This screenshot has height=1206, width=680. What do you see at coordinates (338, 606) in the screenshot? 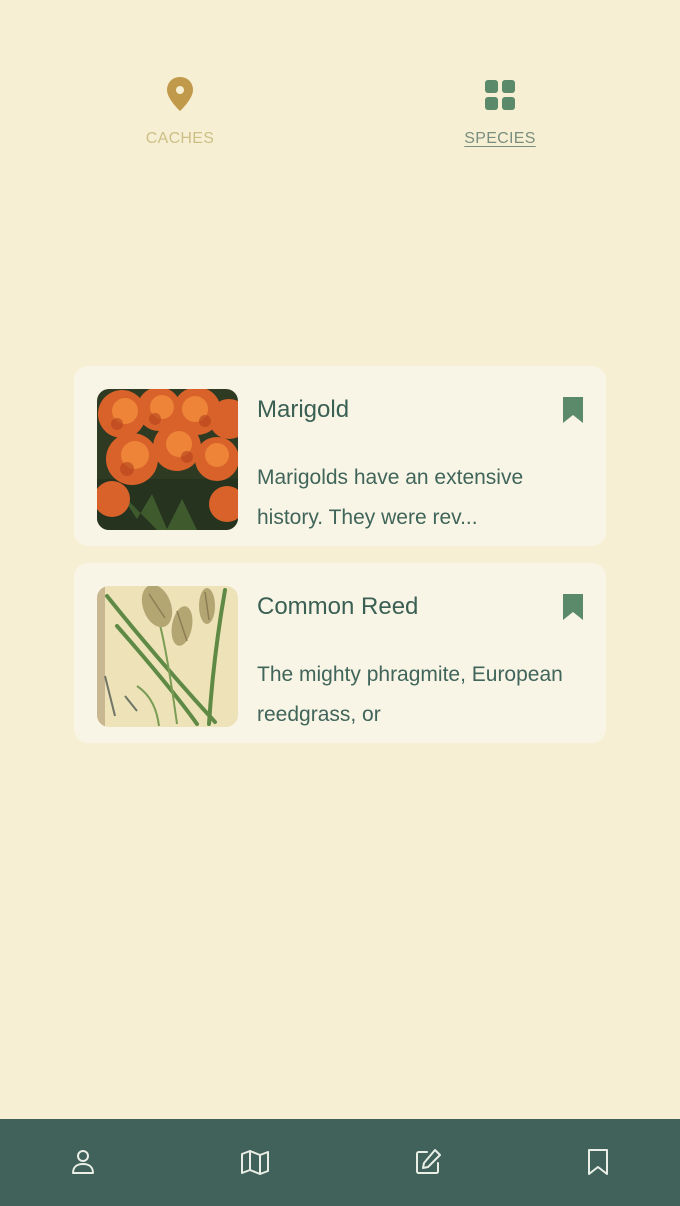
I see `species-name: Common Reed` at bounding box center [338, 606].